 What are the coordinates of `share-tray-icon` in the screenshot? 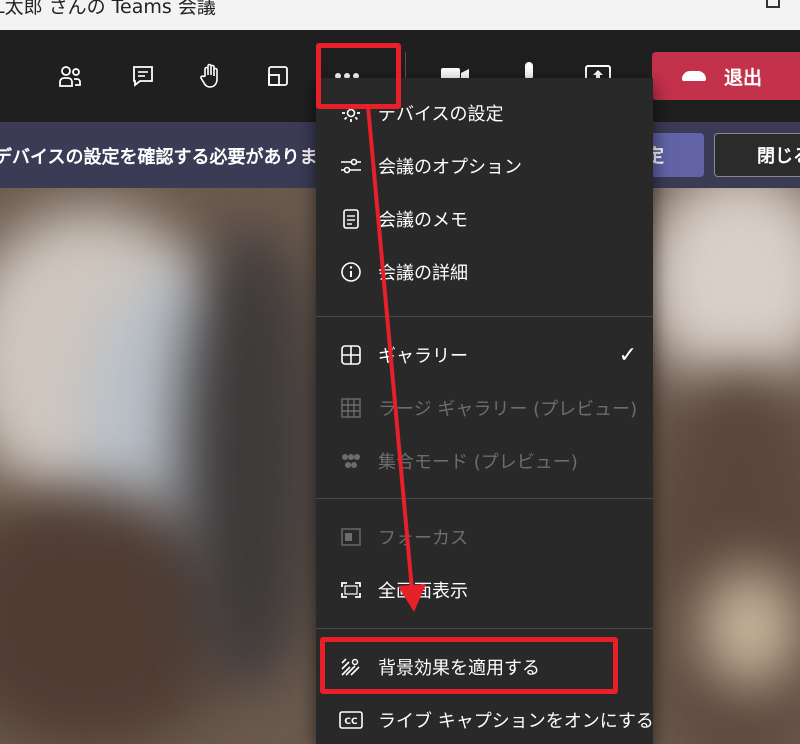 It's located at (278, 76).